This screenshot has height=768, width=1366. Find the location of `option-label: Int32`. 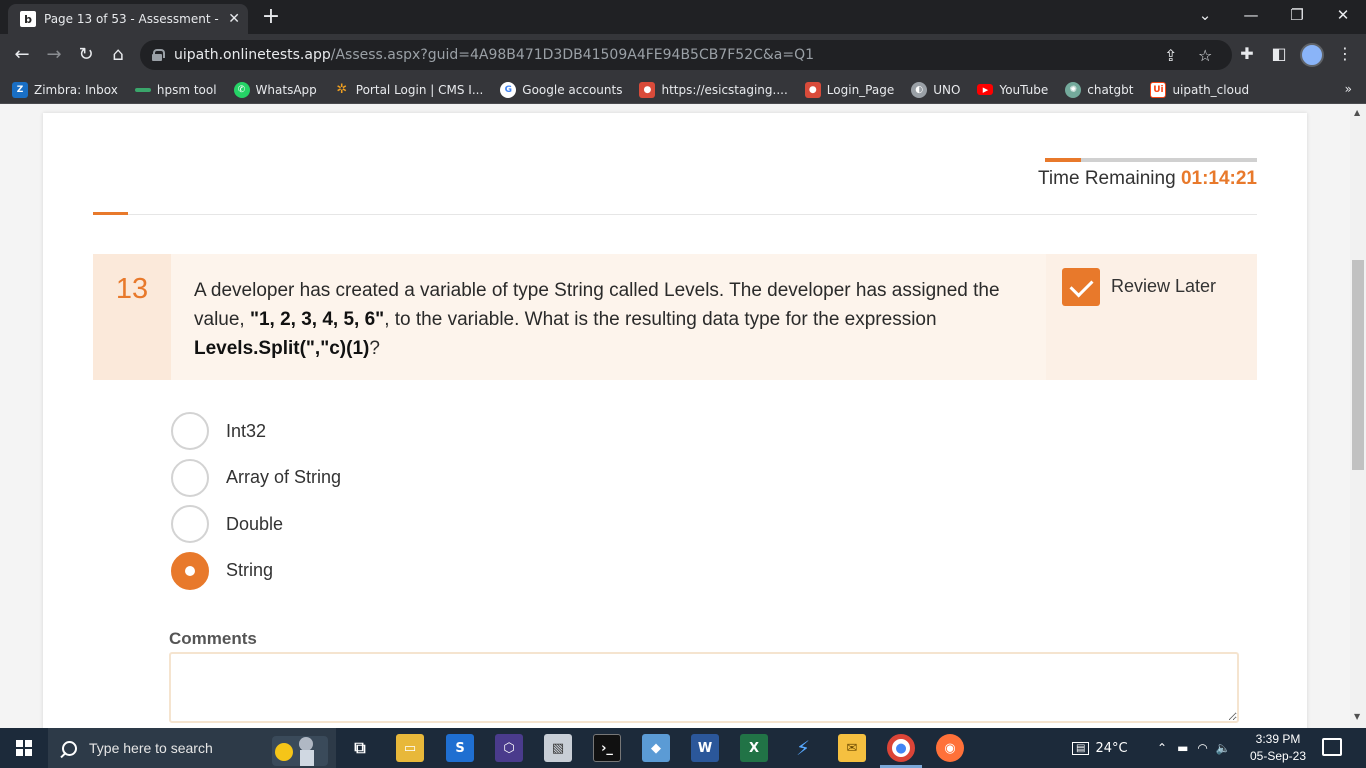

option-label: Int32 is located at coordinates (246, 431).